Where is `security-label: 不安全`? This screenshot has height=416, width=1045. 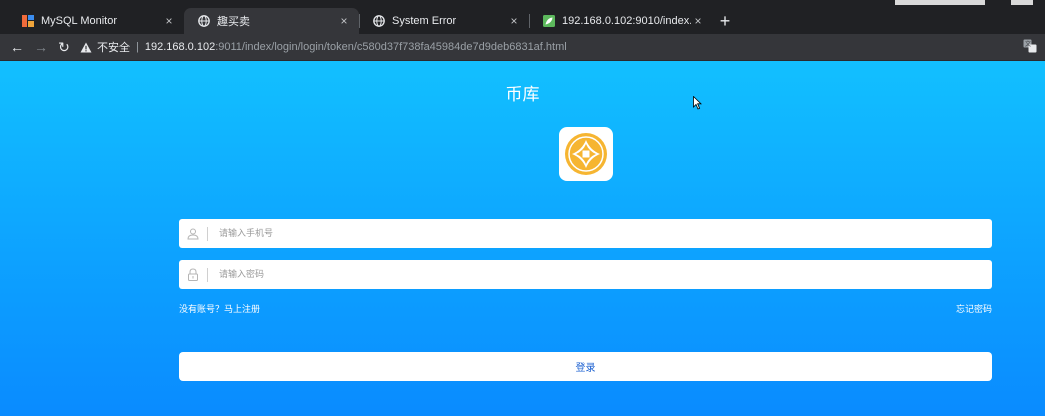
security-label: 不安全 is located at coordinates (113, 47).